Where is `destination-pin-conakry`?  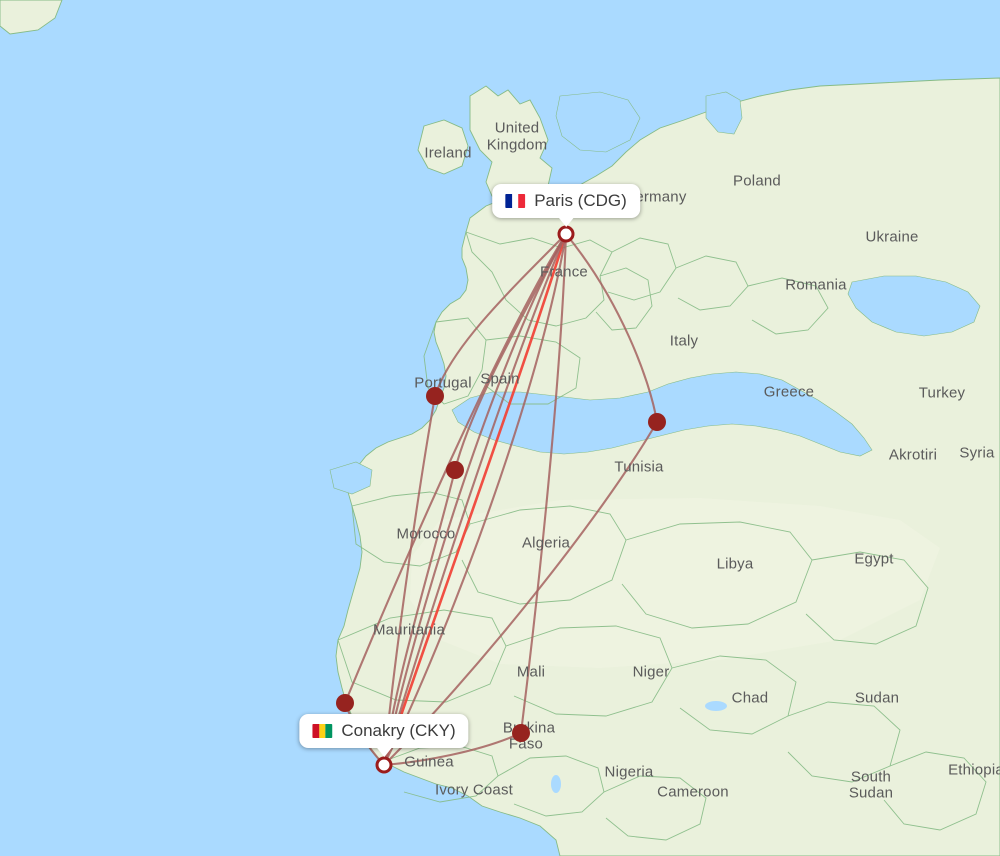
destination-pin-conakry is located at coordinates (384, 765).